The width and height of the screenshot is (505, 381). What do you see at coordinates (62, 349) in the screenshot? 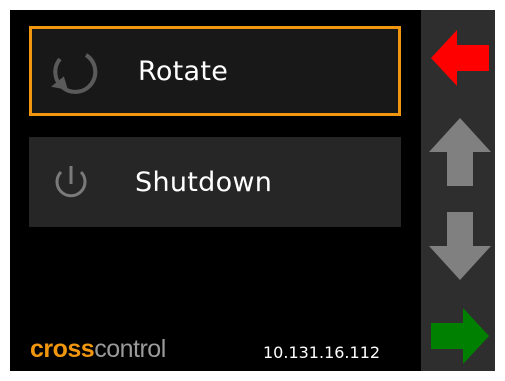
I see `logo-part-cross: cross` at bounding box center [62, 349].